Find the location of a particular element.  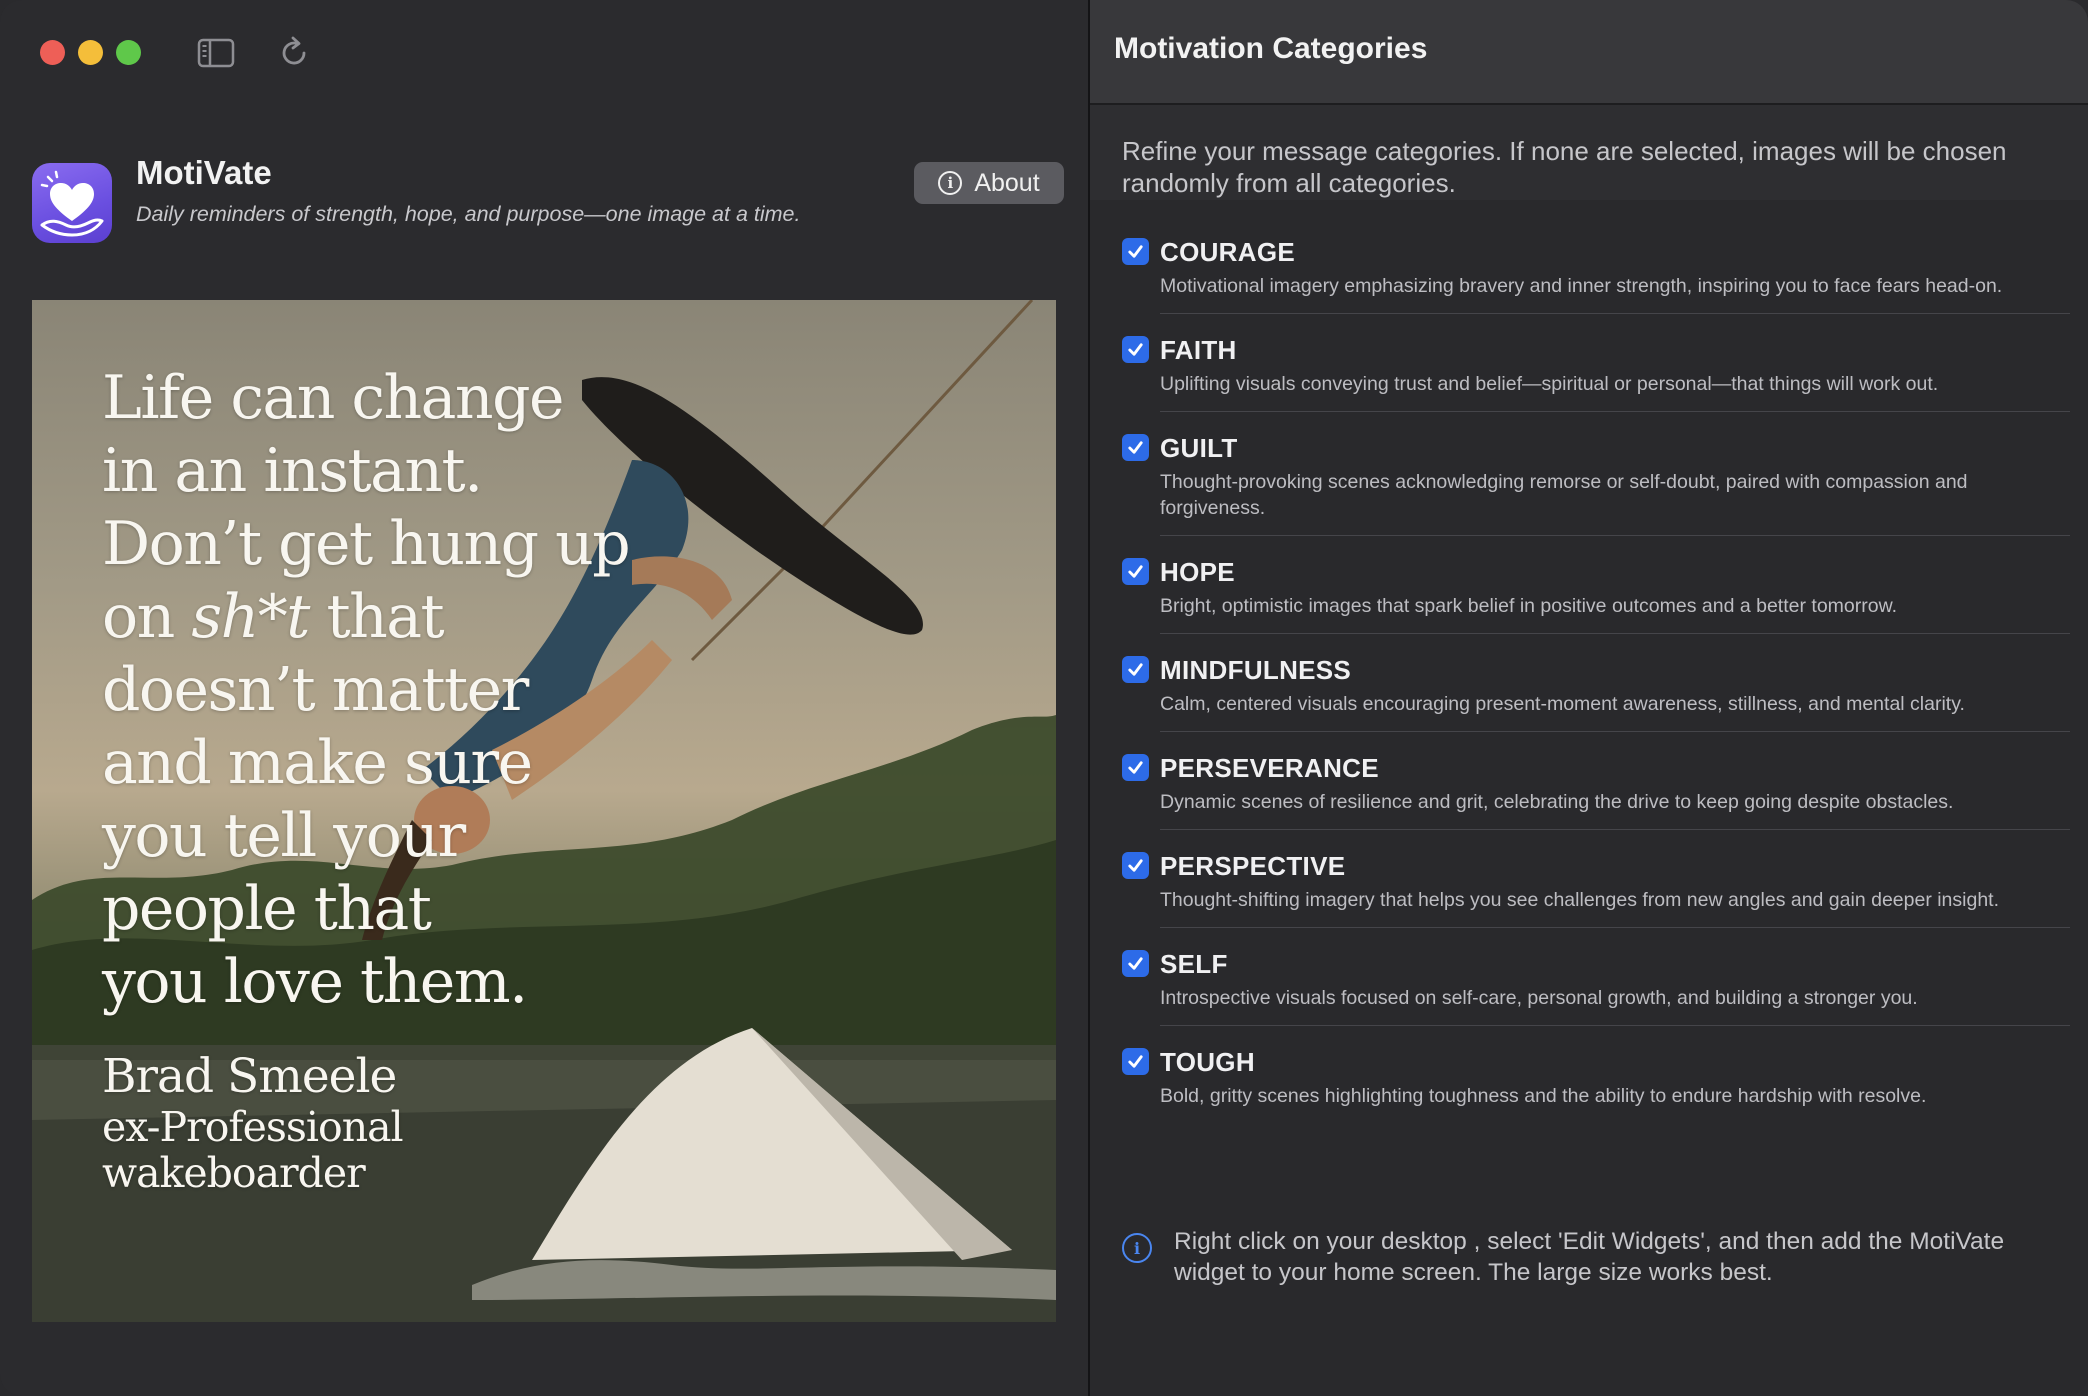

quote-line: Life can change is located at coordinates (333, 398).